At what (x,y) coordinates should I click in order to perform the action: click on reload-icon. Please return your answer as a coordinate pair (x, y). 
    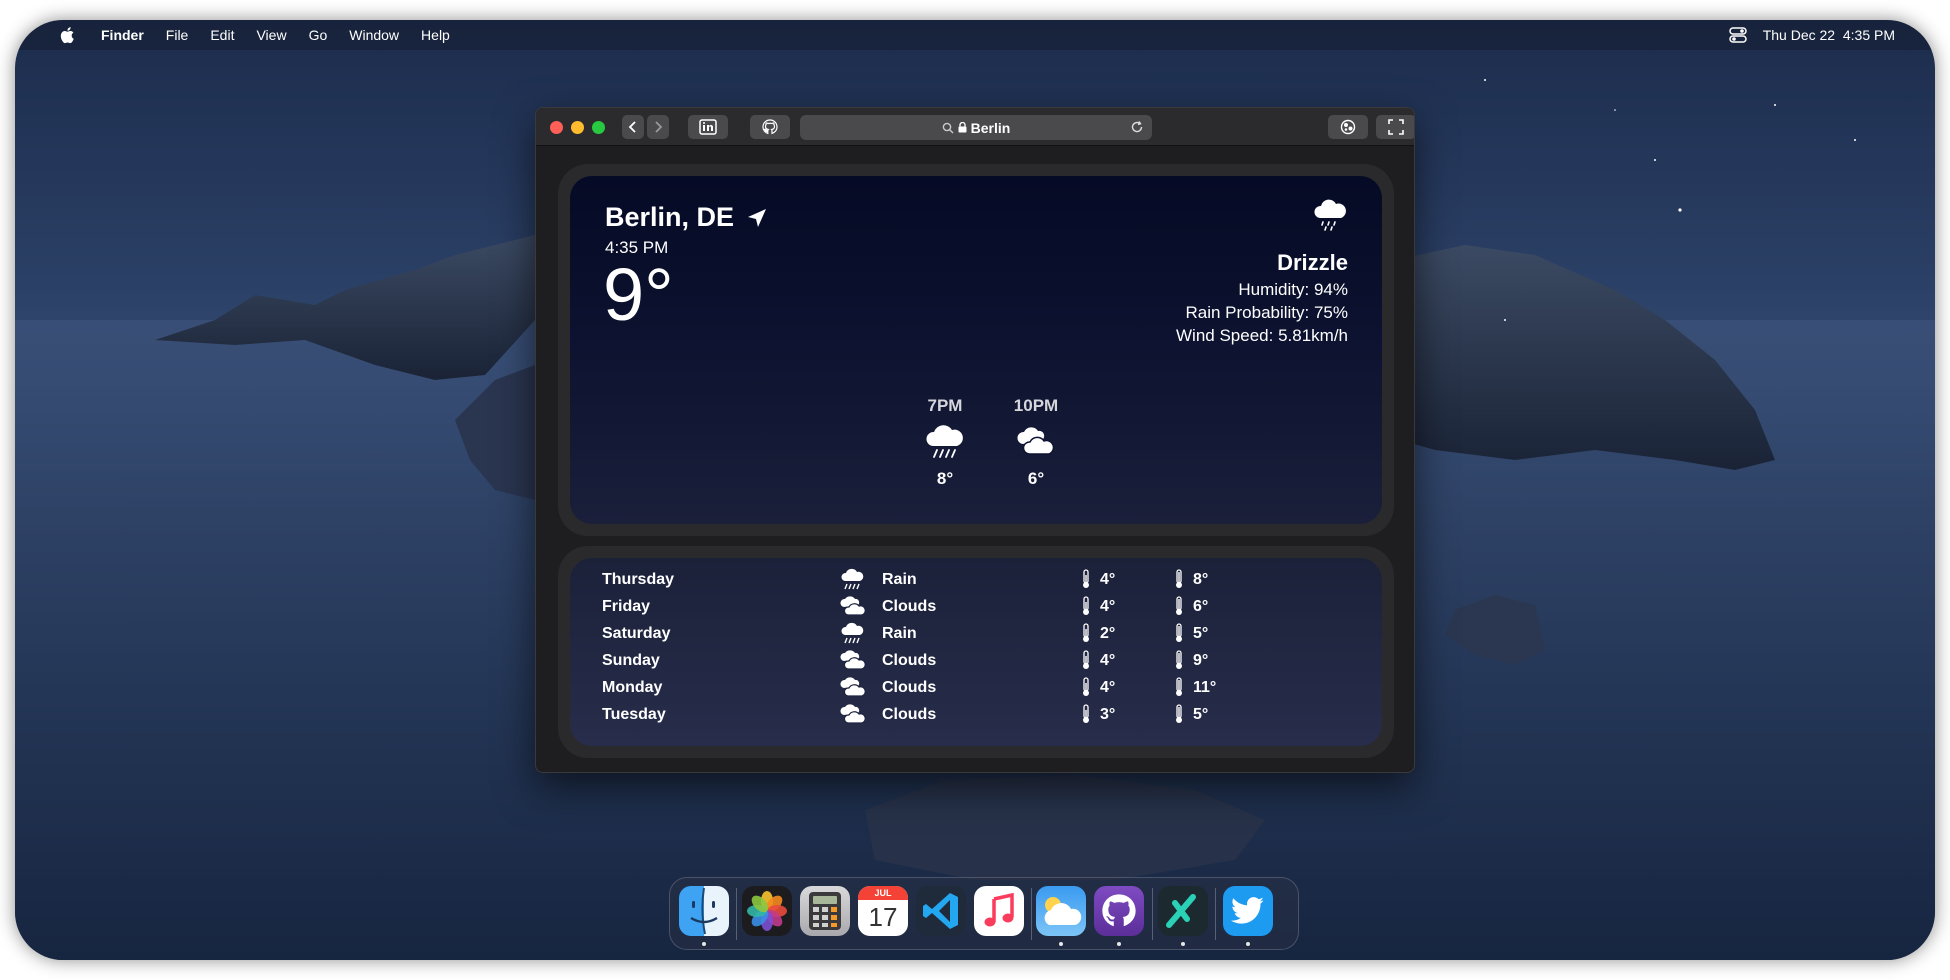
    Looking at the image, I should click on (1137, 127).